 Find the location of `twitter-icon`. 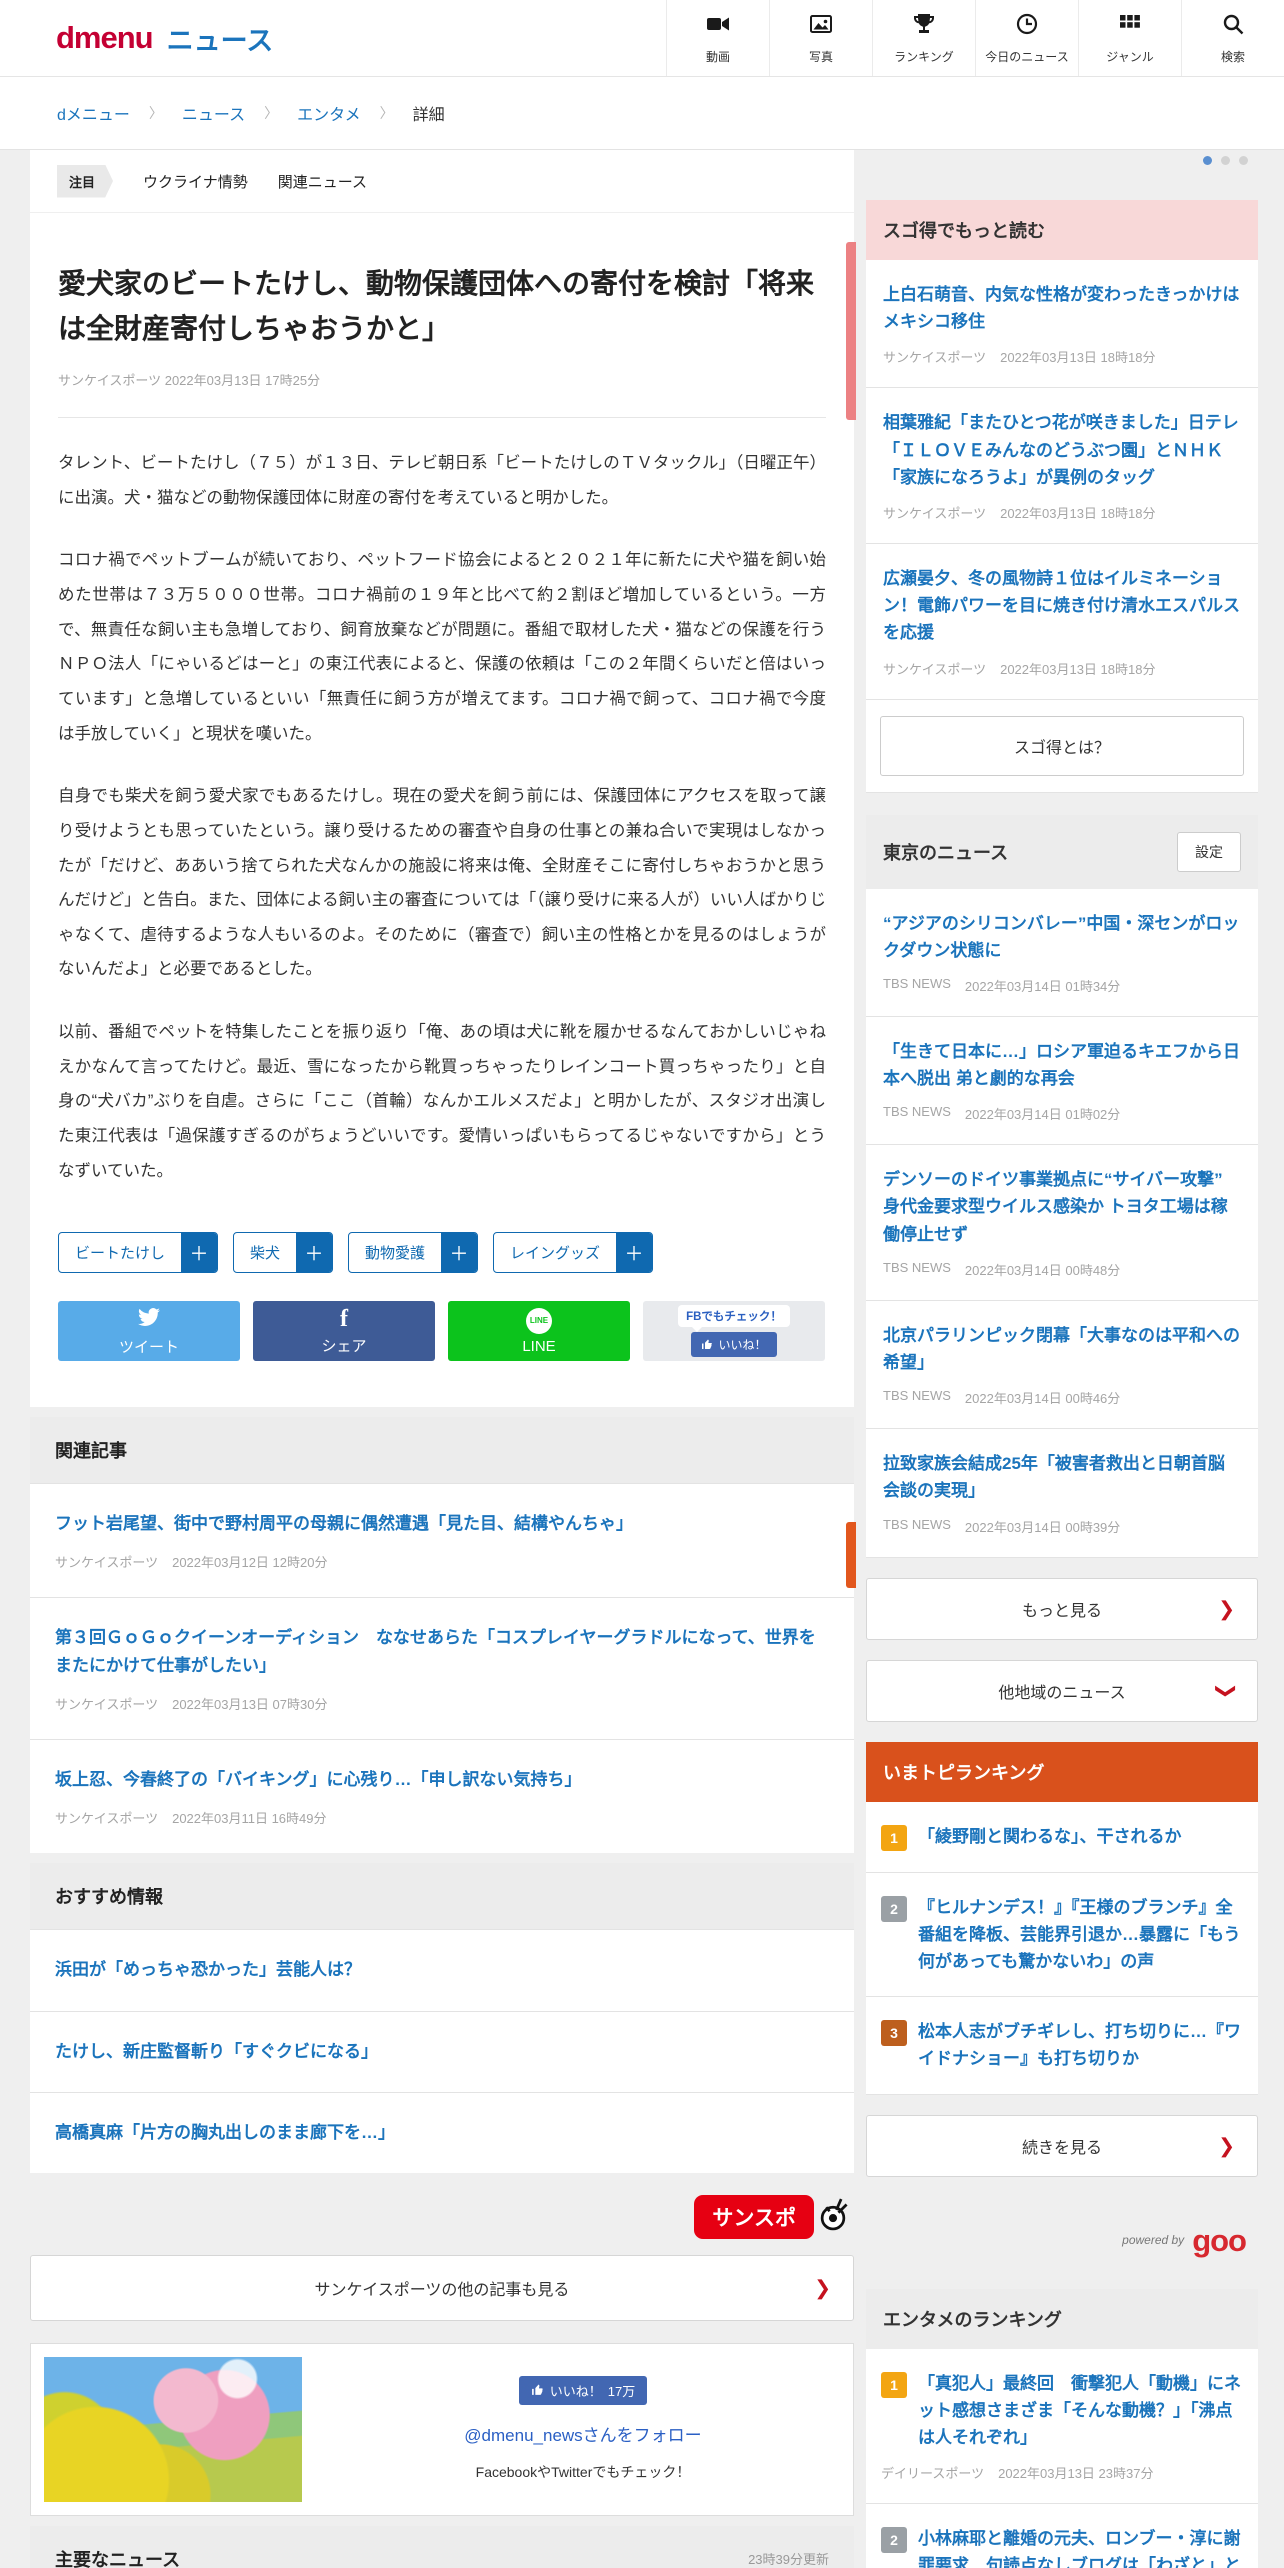

twitter-icon is located at coordinates (149, 1319).